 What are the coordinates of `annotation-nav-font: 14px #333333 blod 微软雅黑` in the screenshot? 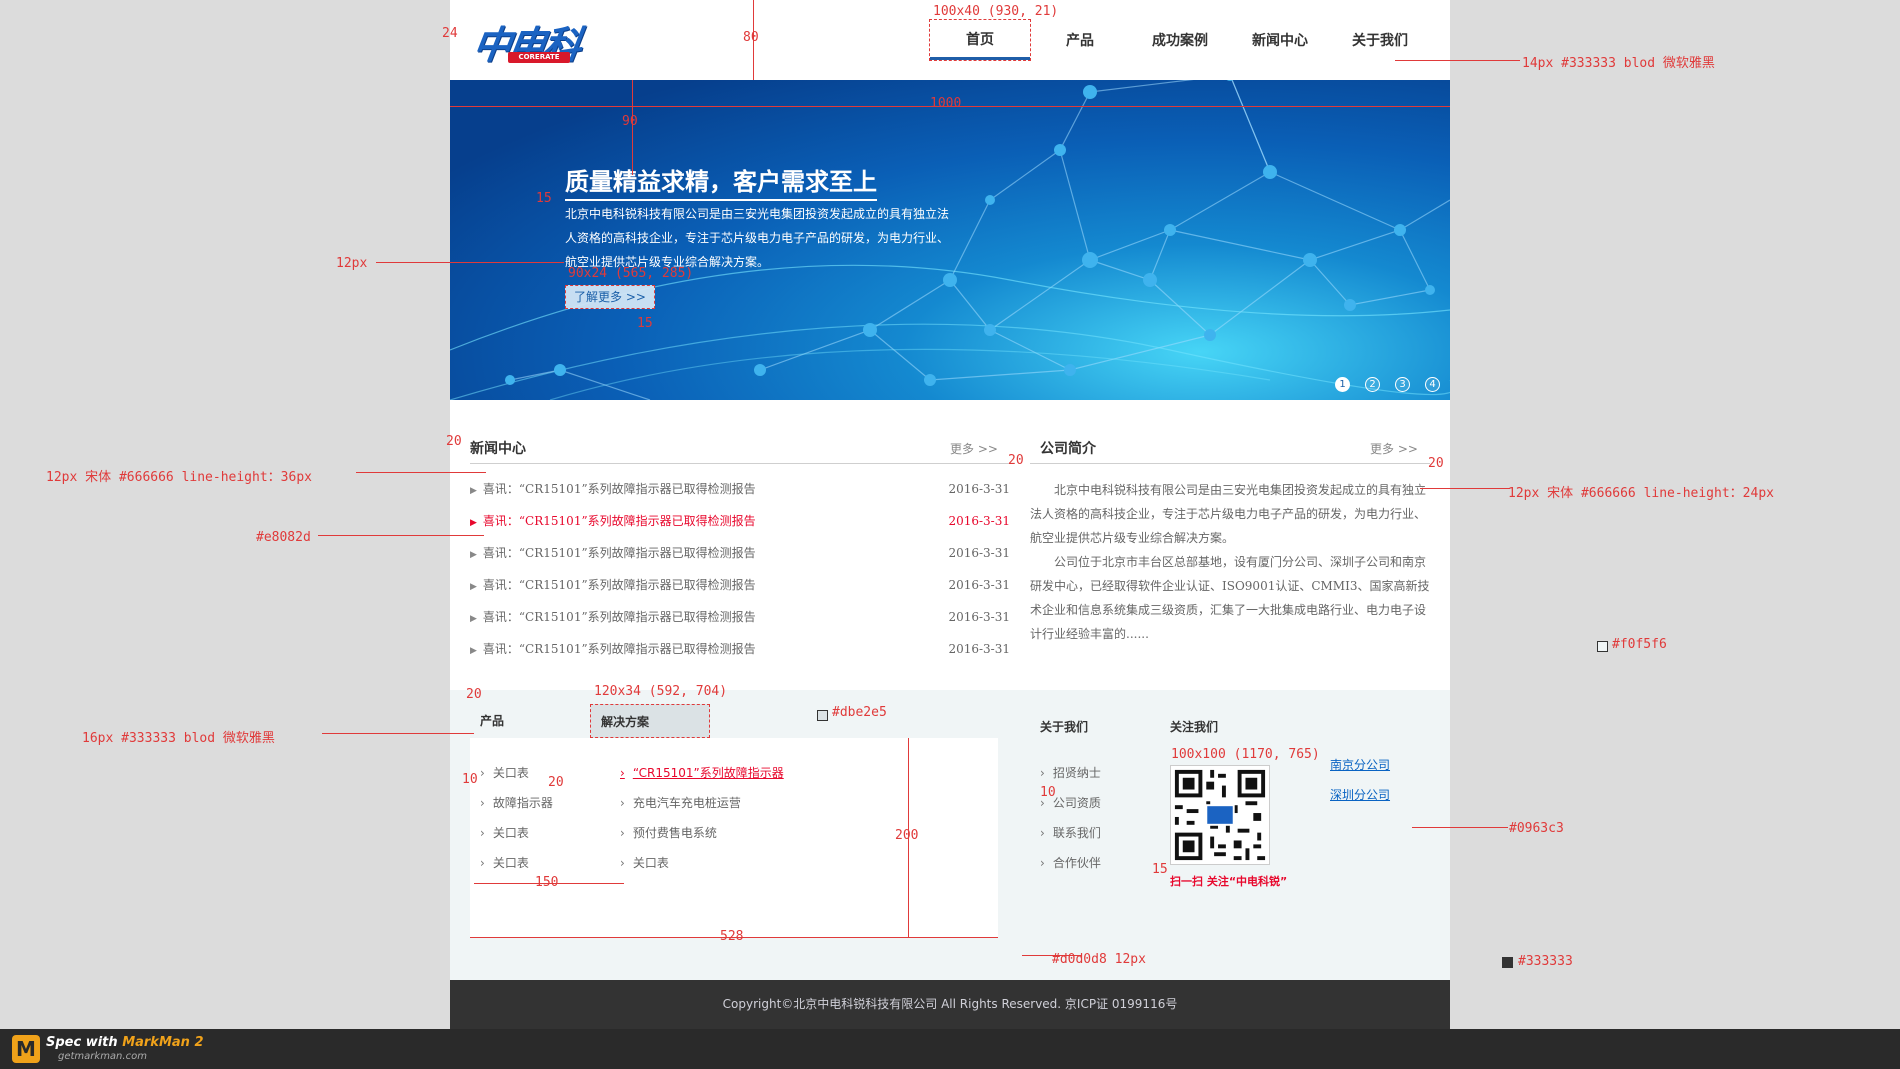 It's located at (1618, 63).